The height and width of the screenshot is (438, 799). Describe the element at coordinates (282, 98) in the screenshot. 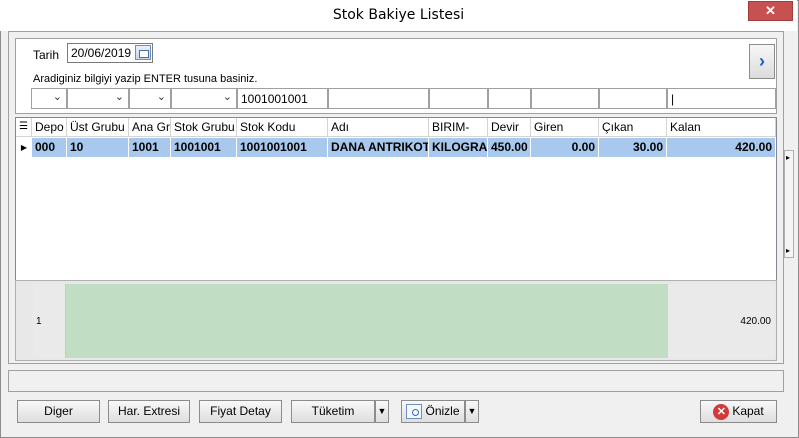

I see `filter-stok-kodu-input: 1001001001` at that location.